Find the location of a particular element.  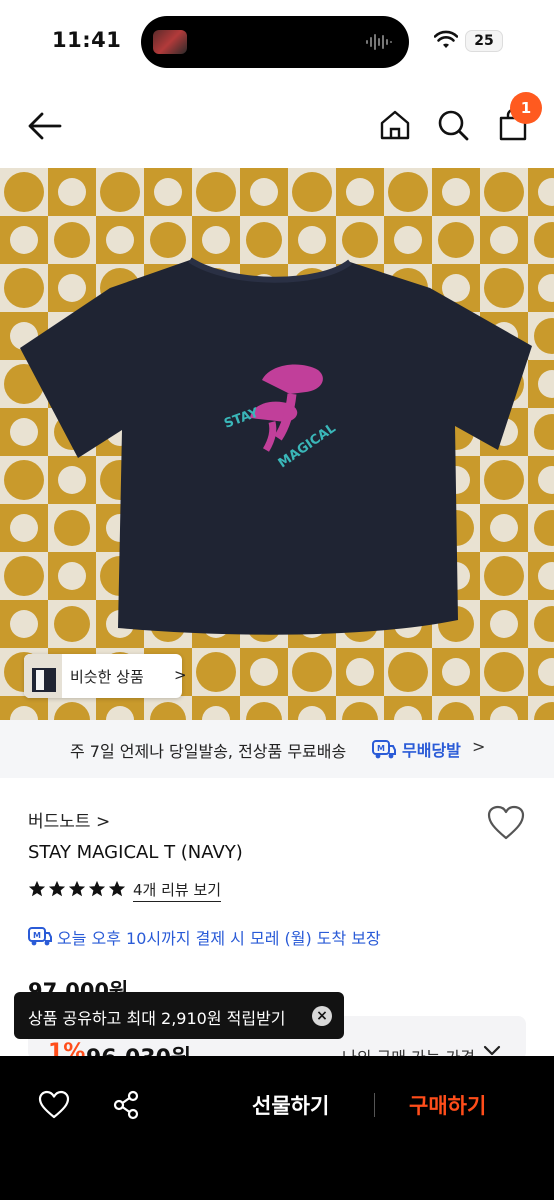

status-bar: 11:41 25 is located at coordinates (277, 42).